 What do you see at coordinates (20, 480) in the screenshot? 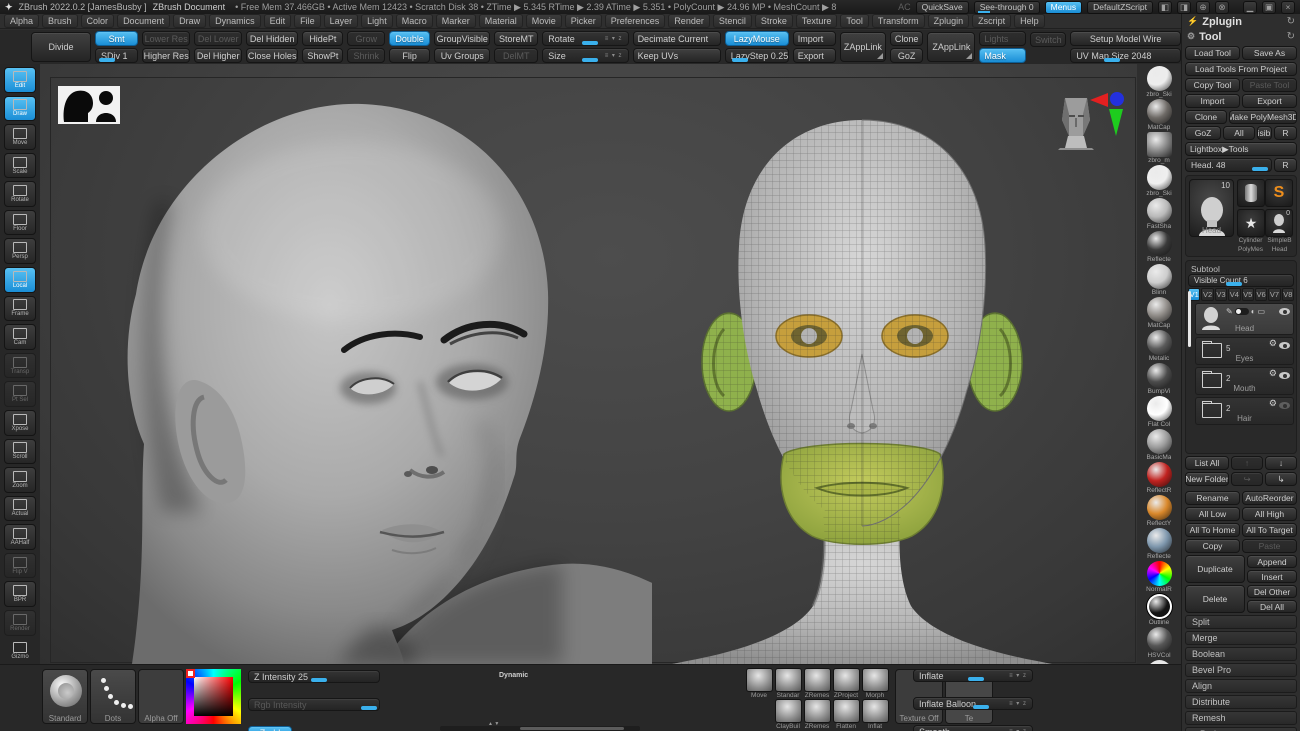
I see `left-toolbar-item: Zoom` at bounding box center [20, 480].